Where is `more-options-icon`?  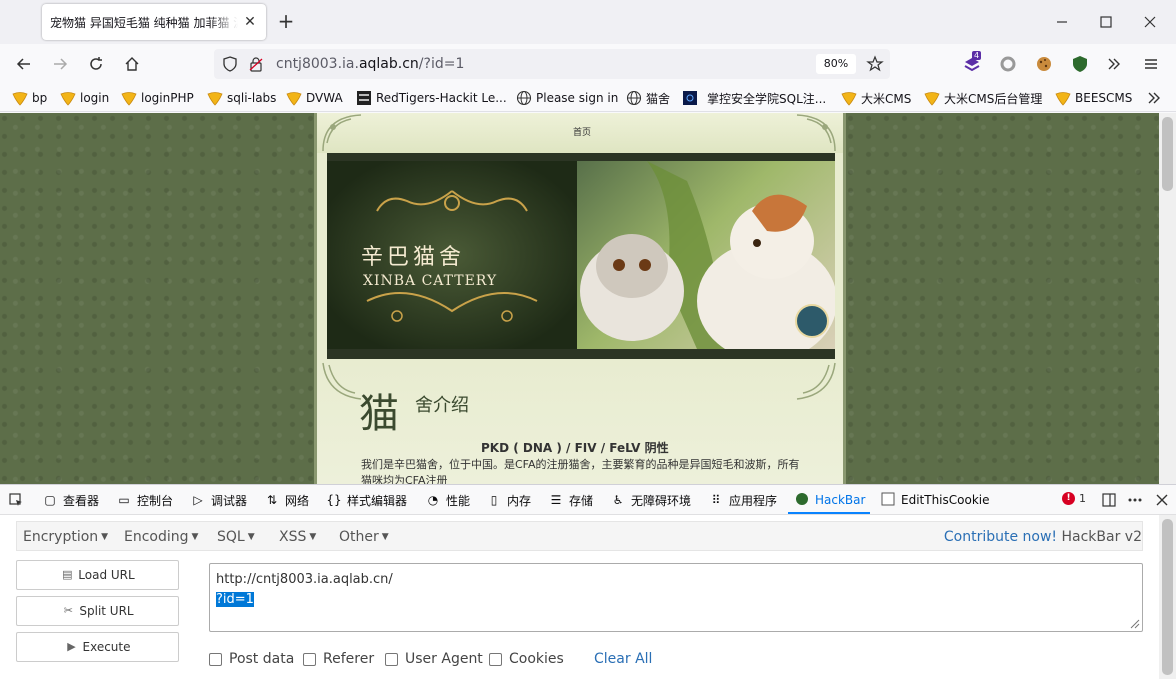 more-options-icon is located at coordinates (1135, 501).